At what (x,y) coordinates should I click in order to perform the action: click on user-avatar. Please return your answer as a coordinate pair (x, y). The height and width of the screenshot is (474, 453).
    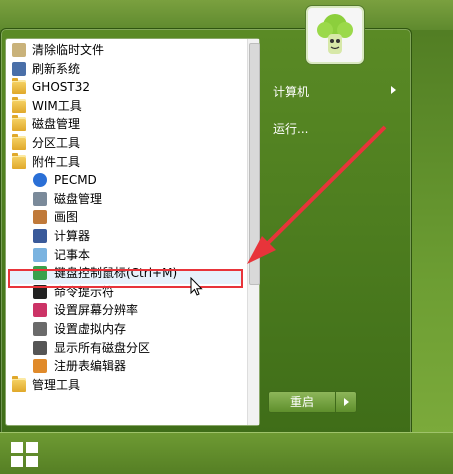
    Looking at the image, I should click on (335, 35).